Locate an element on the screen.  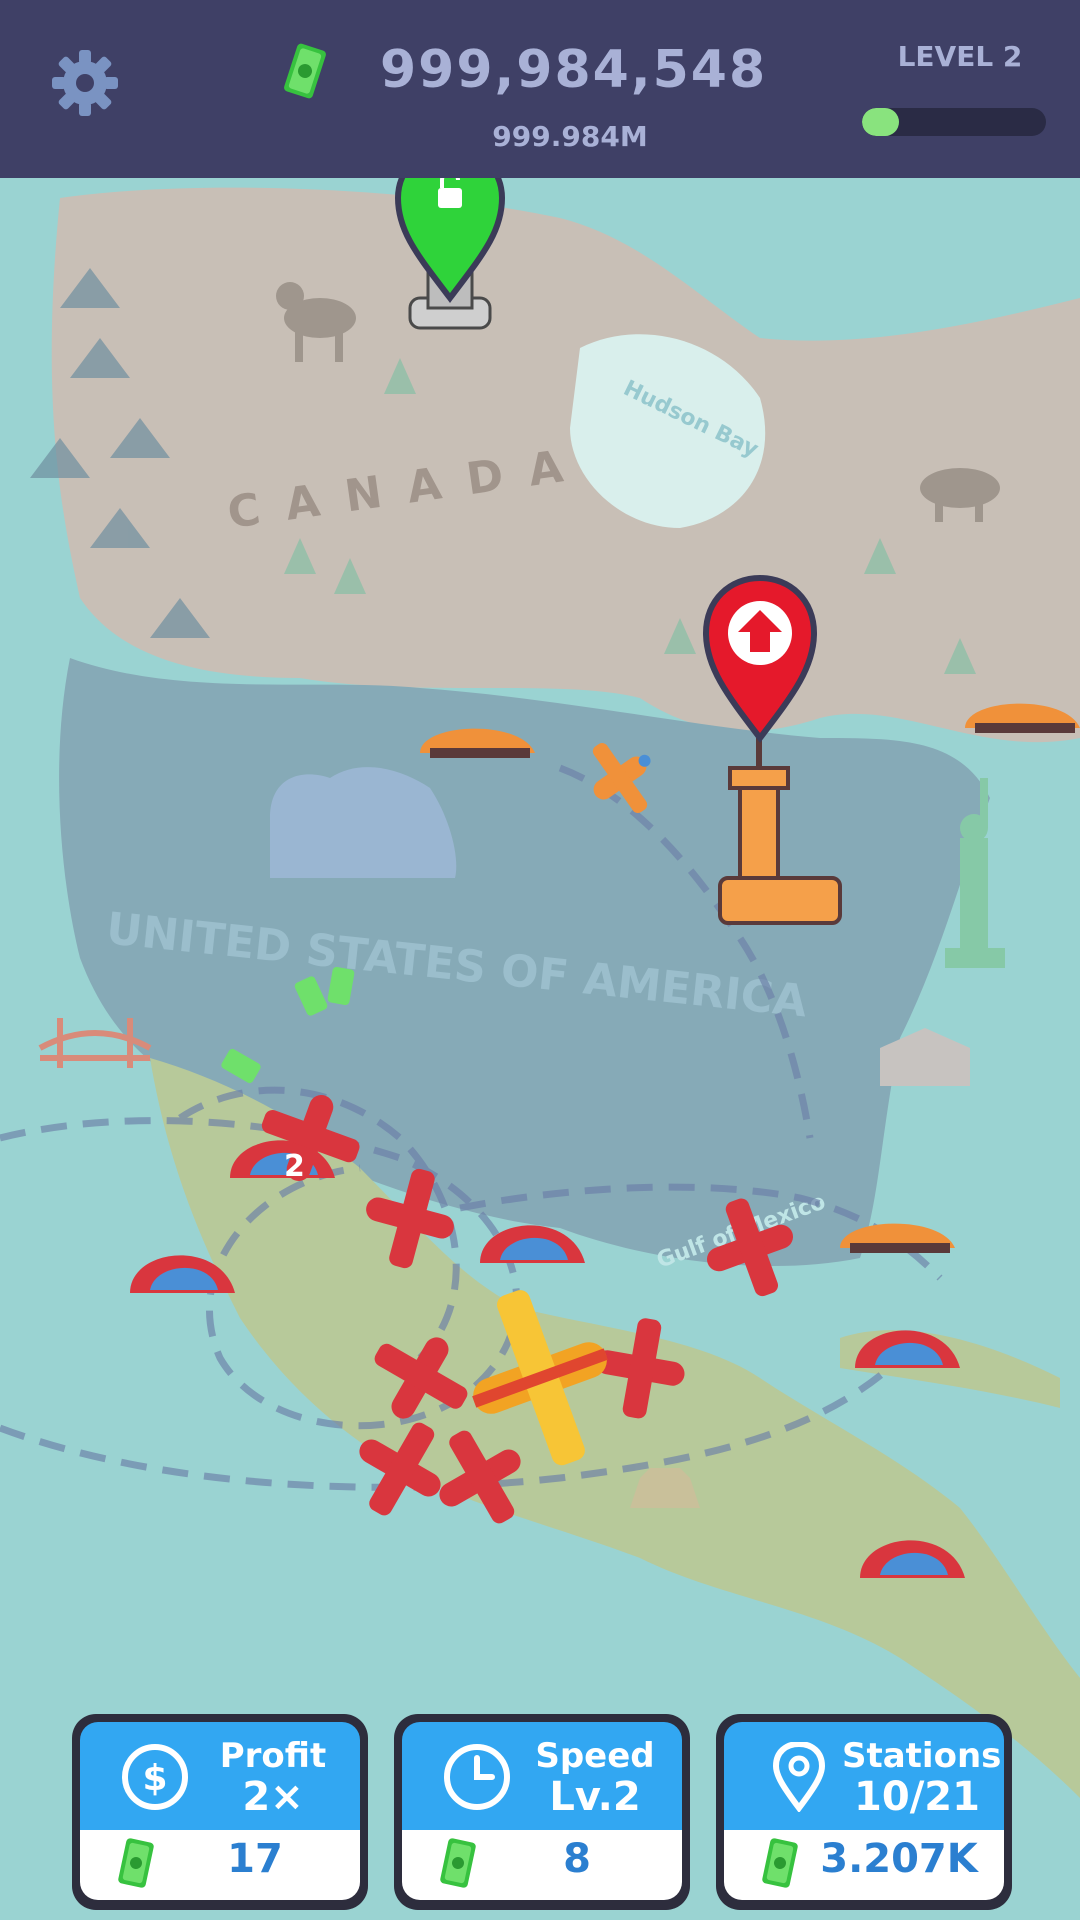
speed-price: 8 is located at coordinates (577, 1859).